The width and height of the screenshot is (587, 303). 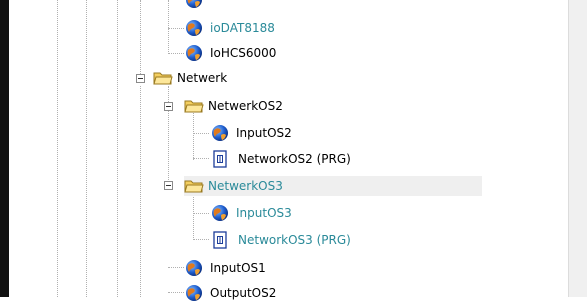 I want to click on tree-node-label: InputOS2, so click(x=264, y=133).